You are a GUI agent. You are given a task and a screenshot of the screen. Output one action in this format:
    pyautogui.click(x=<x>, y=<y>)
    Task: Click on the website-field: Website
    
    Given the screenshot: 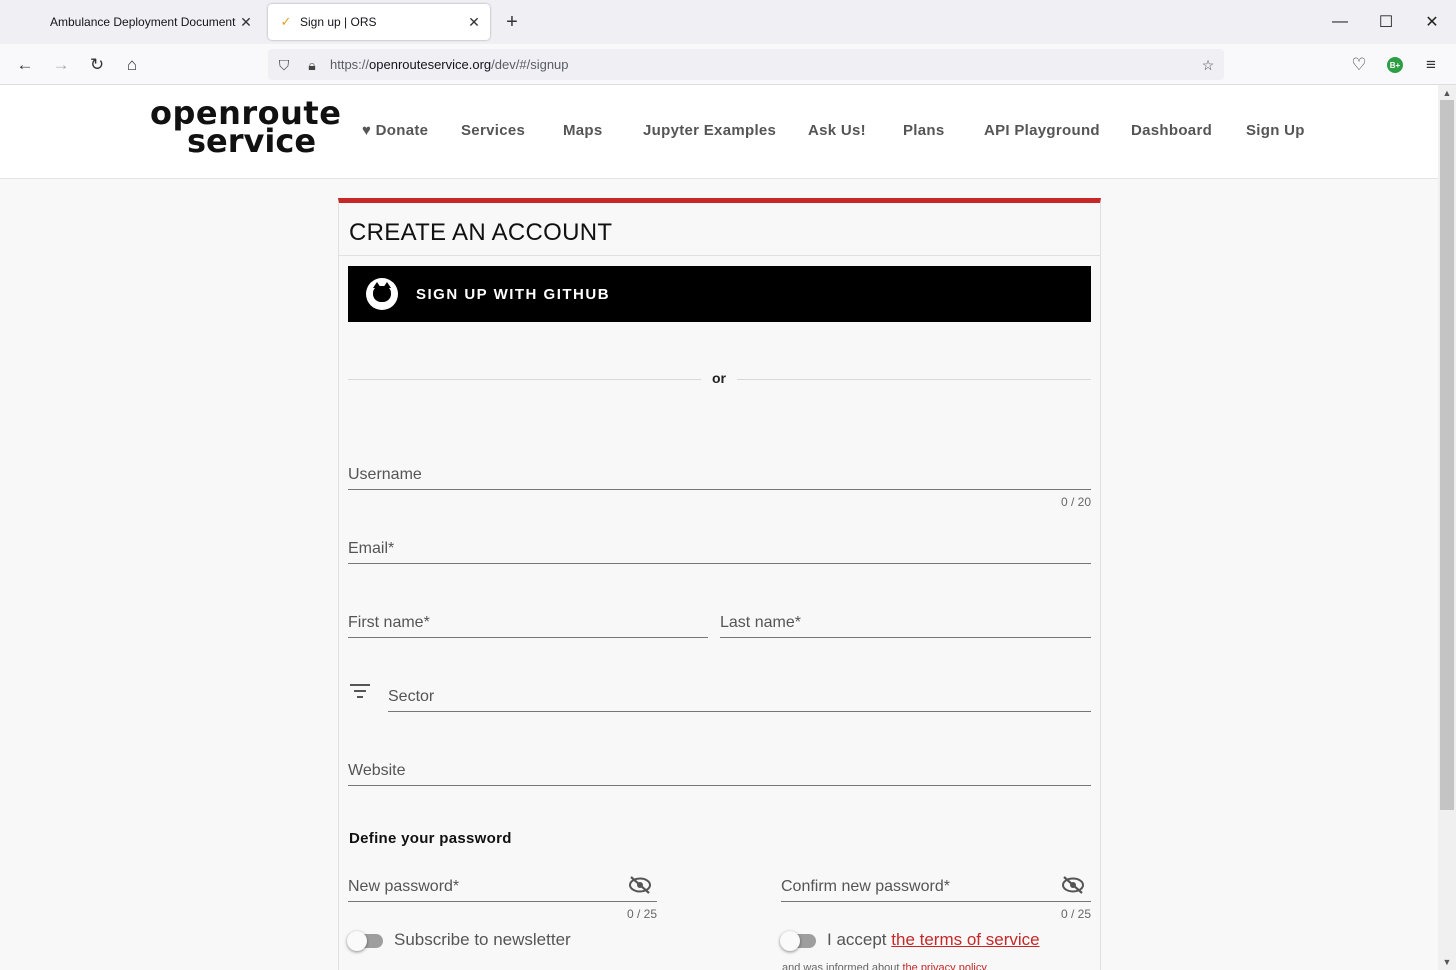 What is the action you would take?
    pyautogui.click(x=719, y=771)
    